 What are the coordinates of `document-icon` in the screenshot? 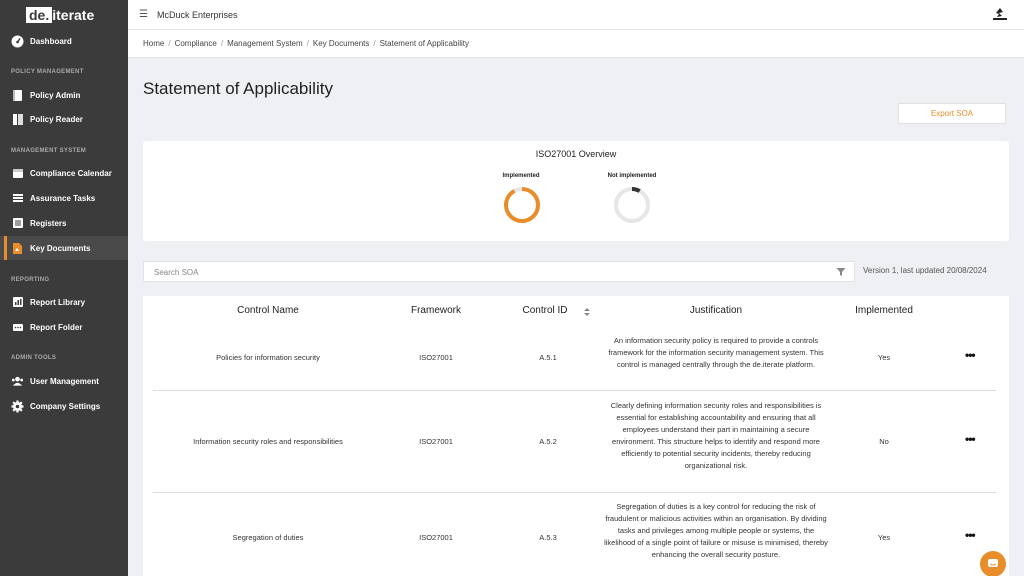 It's located at (17, 248).